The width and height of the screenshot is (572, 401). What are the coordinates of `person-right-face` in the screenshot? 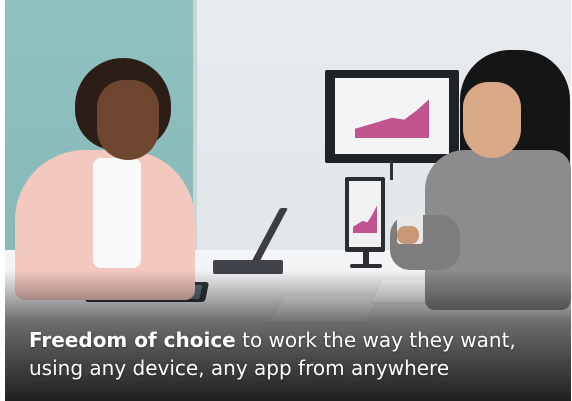 It's located at (492, 120).